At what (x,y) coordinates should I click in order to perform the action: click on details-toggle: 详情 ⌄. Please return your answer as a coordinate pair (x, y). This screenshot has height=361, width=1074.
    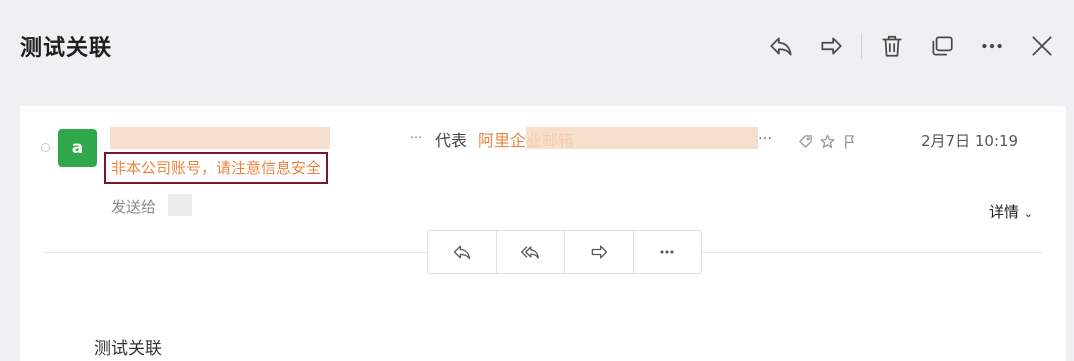
    Looking at the image, I should click on (1011, 211).